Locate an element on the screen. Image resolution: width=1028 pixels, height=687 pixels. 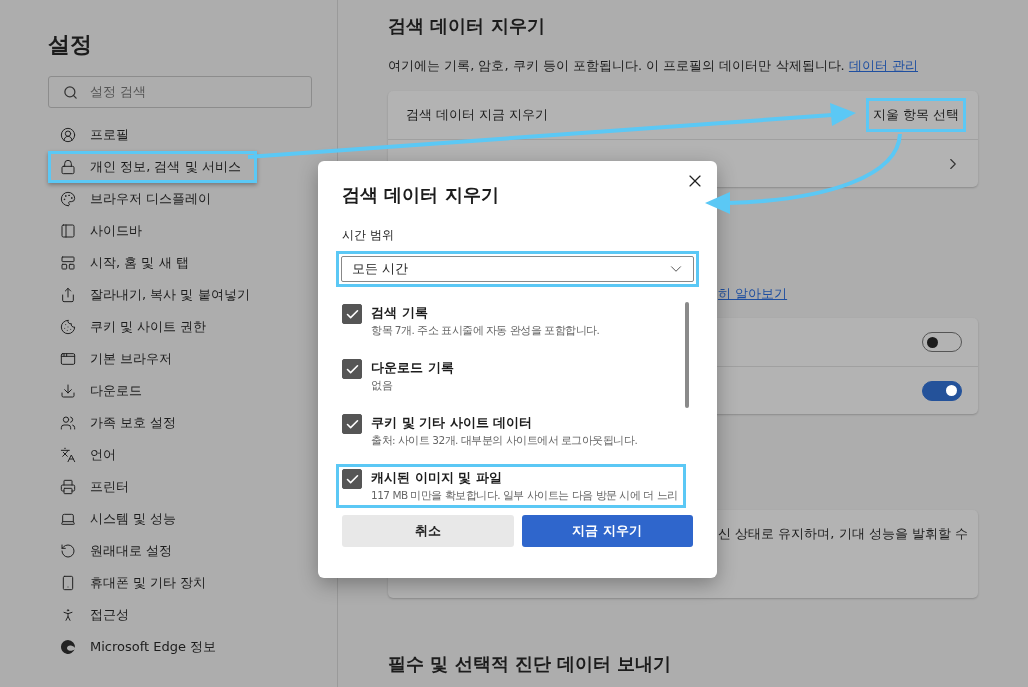
browser-window-icon is located at coordinates (68, 359).